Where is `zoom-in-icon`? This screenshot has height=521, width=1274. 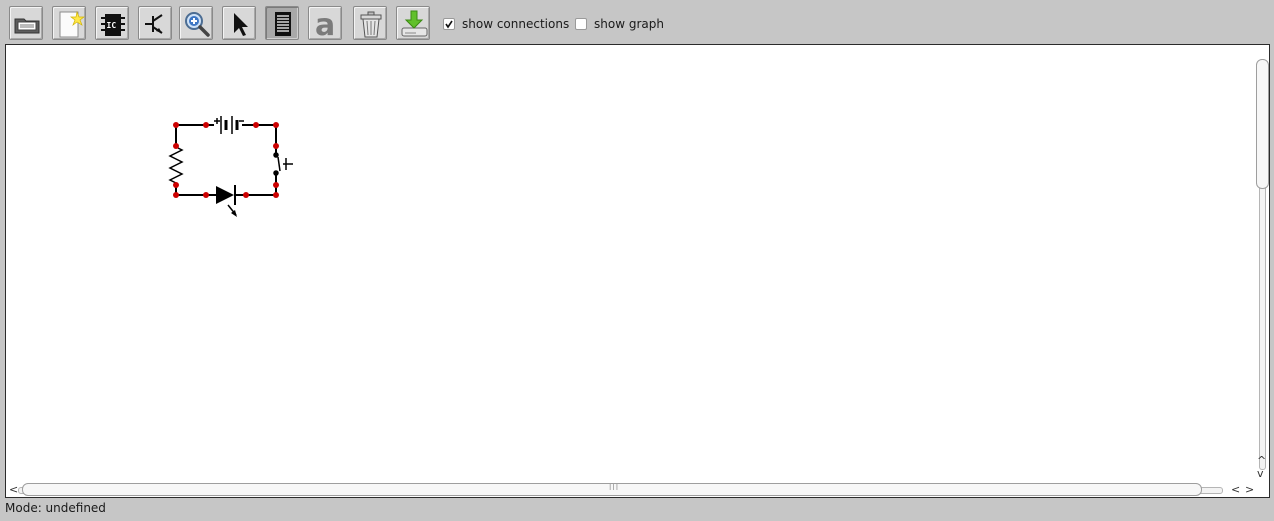
zoom-in-icon is located at coordinates (197, 24).